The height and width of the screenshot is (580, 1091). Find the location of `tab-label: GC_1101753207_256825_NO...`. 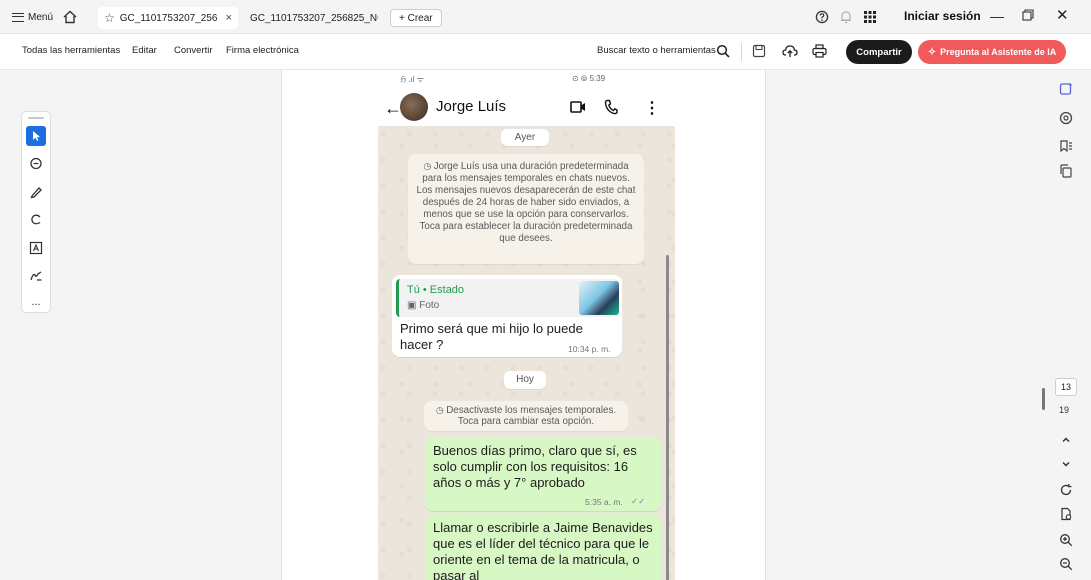

tab-label: GC_1101753207_256825_NO... is located at coordinates (314, 18).